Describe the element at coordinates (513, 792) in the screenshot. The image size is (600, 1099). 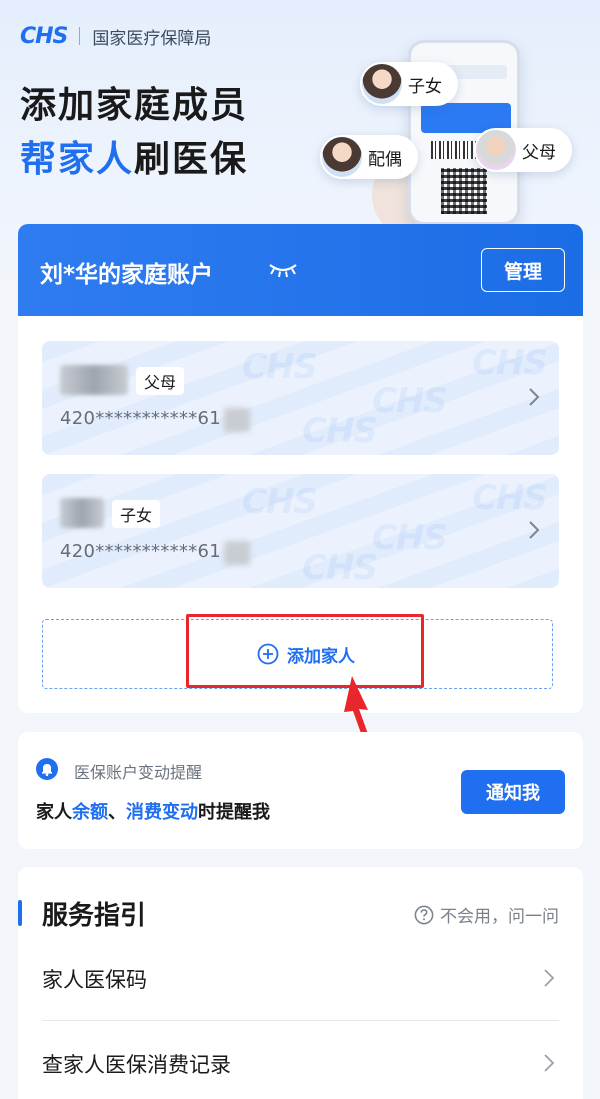
I see `notify-me-button: 通知我` at that location.